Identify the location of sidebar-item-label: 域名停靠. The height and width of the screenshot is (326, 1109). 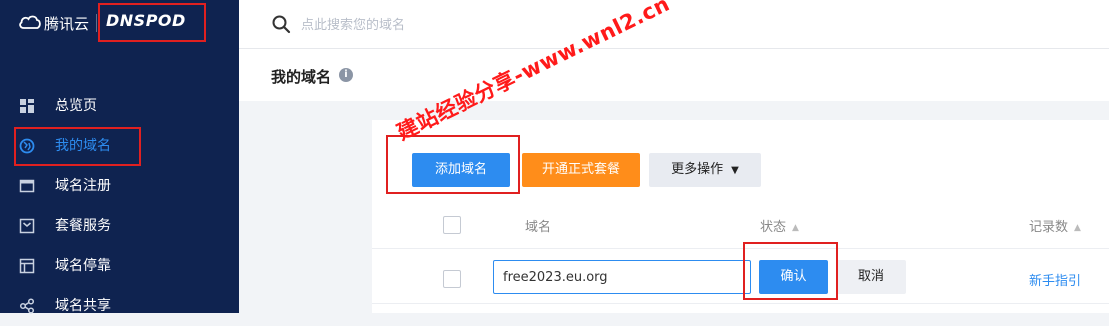
(83, 266).